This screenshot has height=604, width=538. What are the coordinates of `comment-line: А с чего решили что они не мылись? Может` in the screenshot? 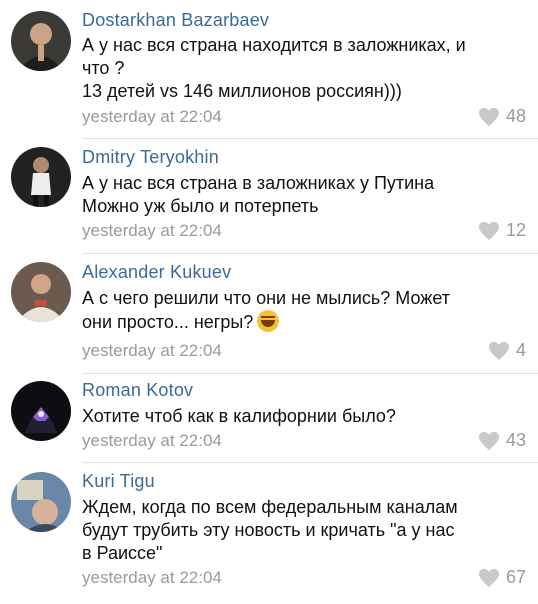 It's located at (266, 298).